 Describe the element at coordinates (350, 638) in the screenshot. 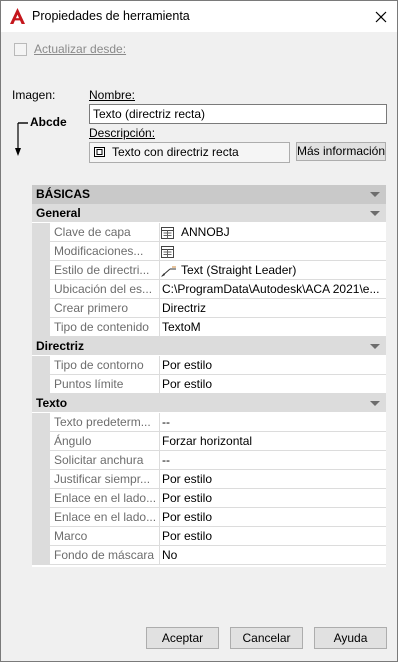

I see `help-button: Ayuda` at that location.